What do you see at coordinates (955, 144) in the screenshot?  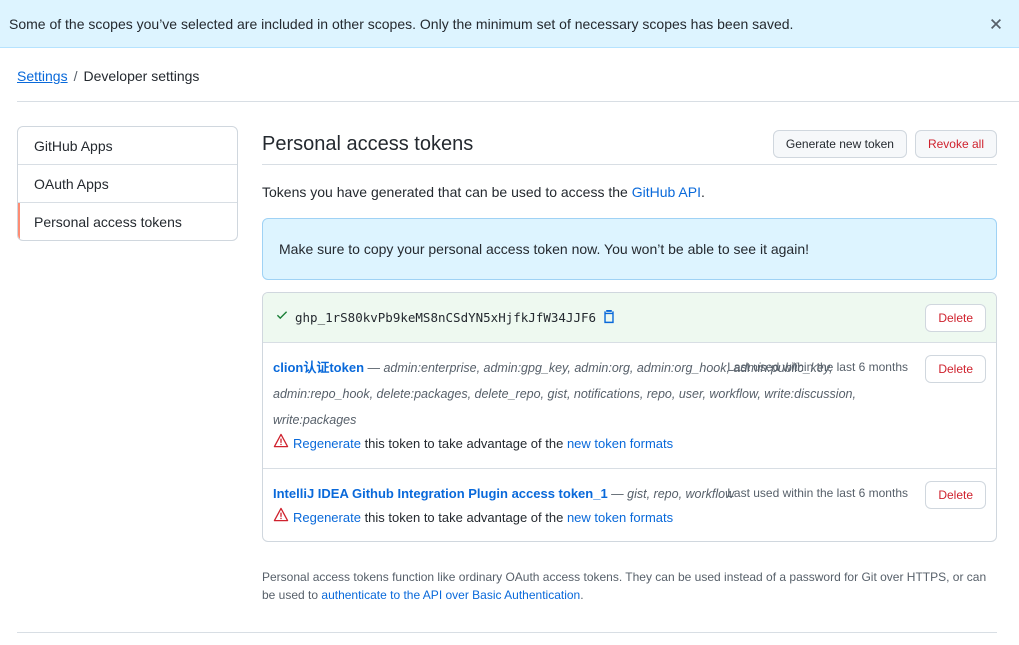 I see `revoke-all-button: Revoke all` at bounding box center [955, 144].